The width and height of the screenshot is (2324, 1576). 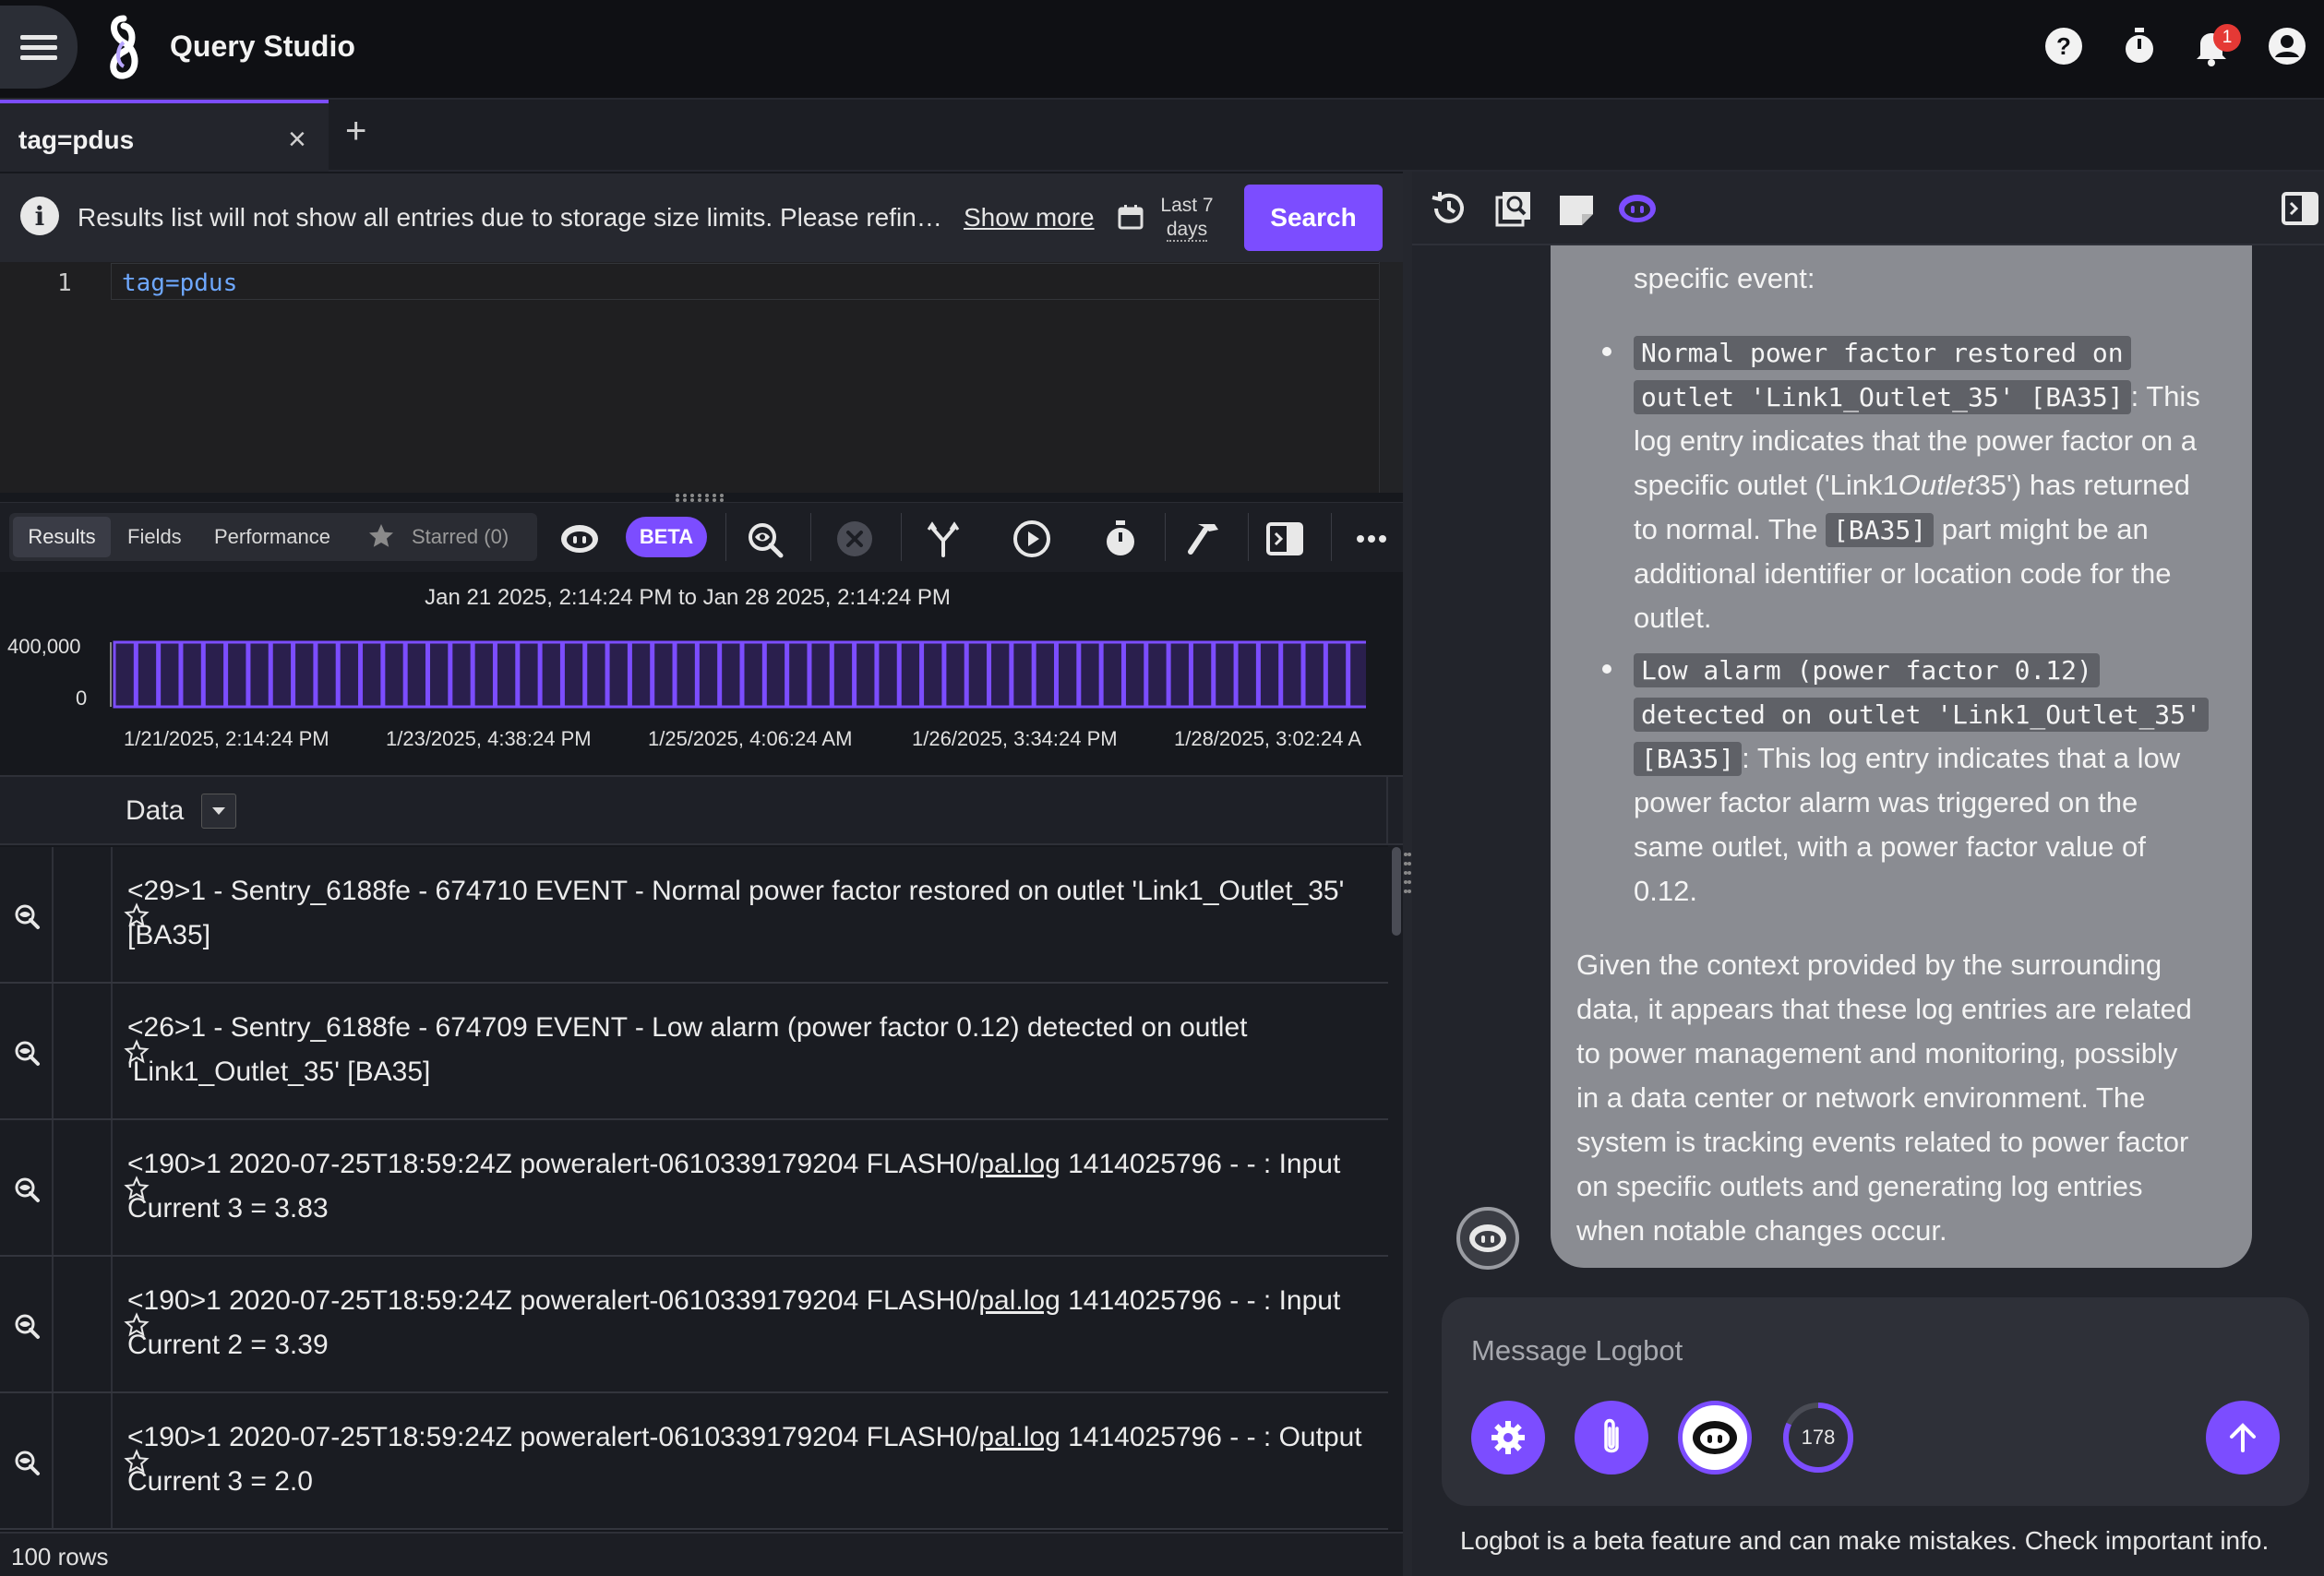 I want to click on resize-grip-icon, so click(x=701, y=498).